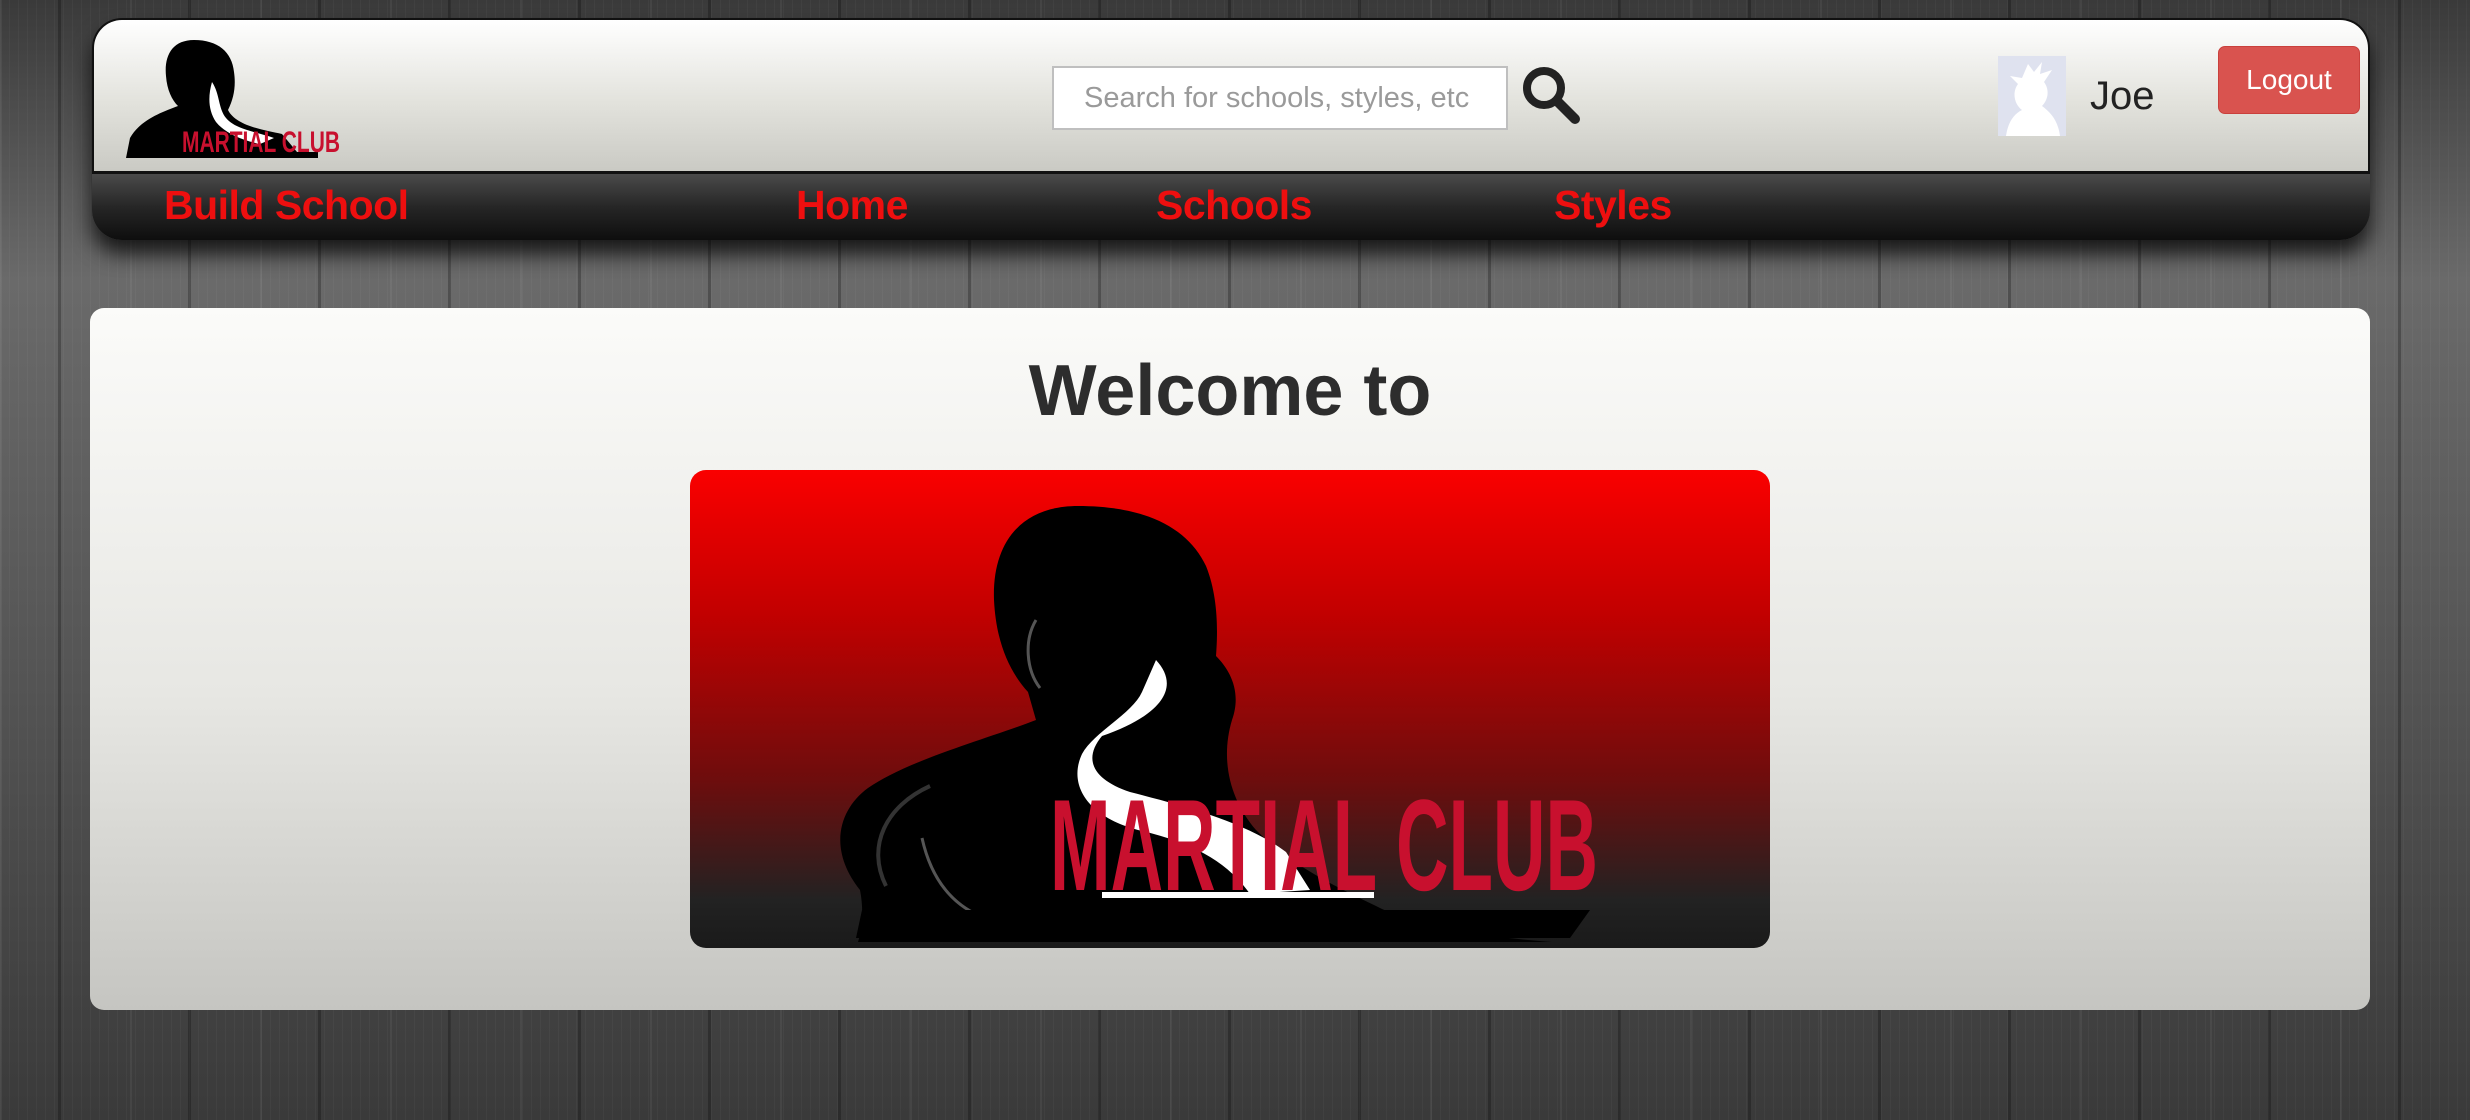  What do you see at coordinates (852, 205) in the screenshot?
I see `nav-item-home: Home` at bounding box center [852, 205].